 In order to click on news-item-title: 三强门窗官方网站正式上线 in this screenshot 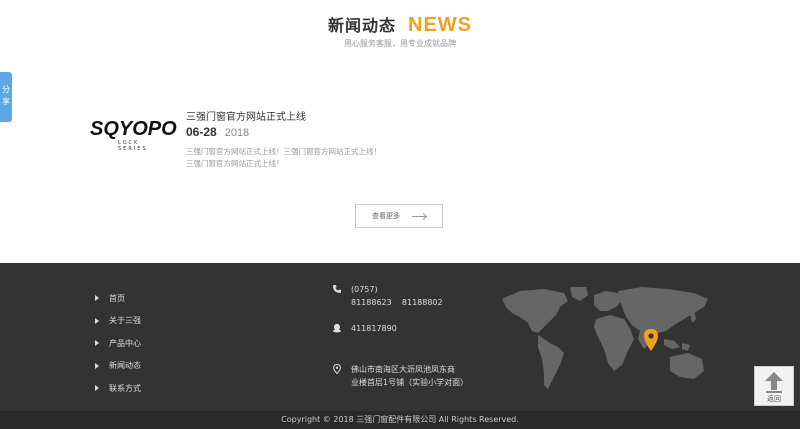, I will do `click(246, 115)`.